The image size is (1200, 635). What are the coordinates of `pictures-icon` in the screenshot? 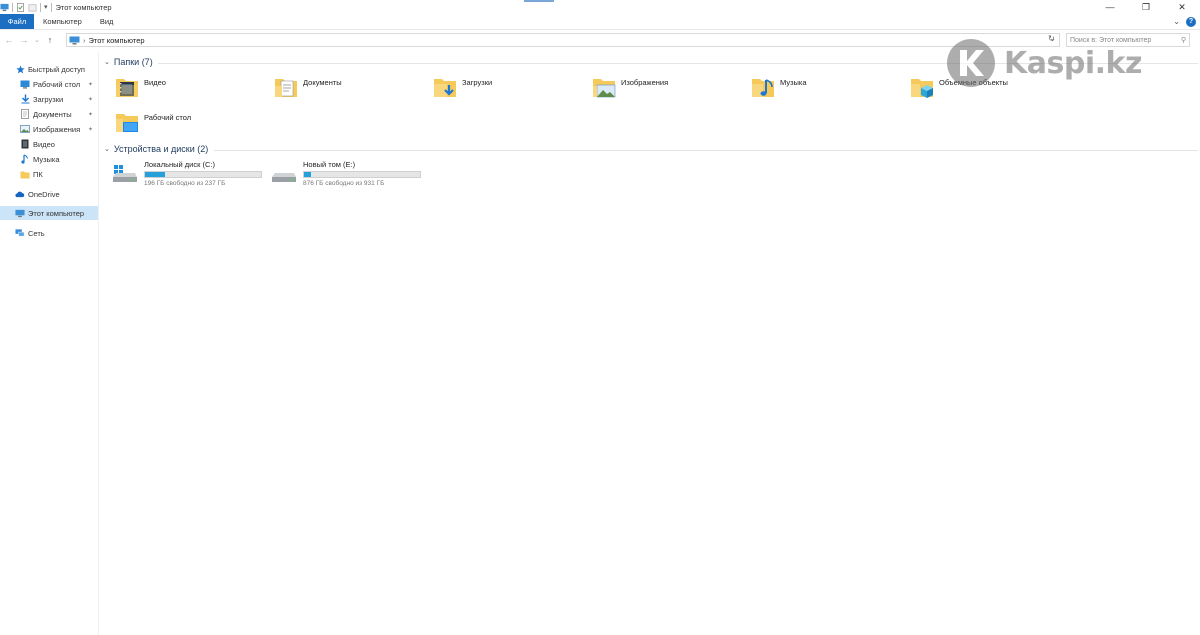 It's located at (25, 129).